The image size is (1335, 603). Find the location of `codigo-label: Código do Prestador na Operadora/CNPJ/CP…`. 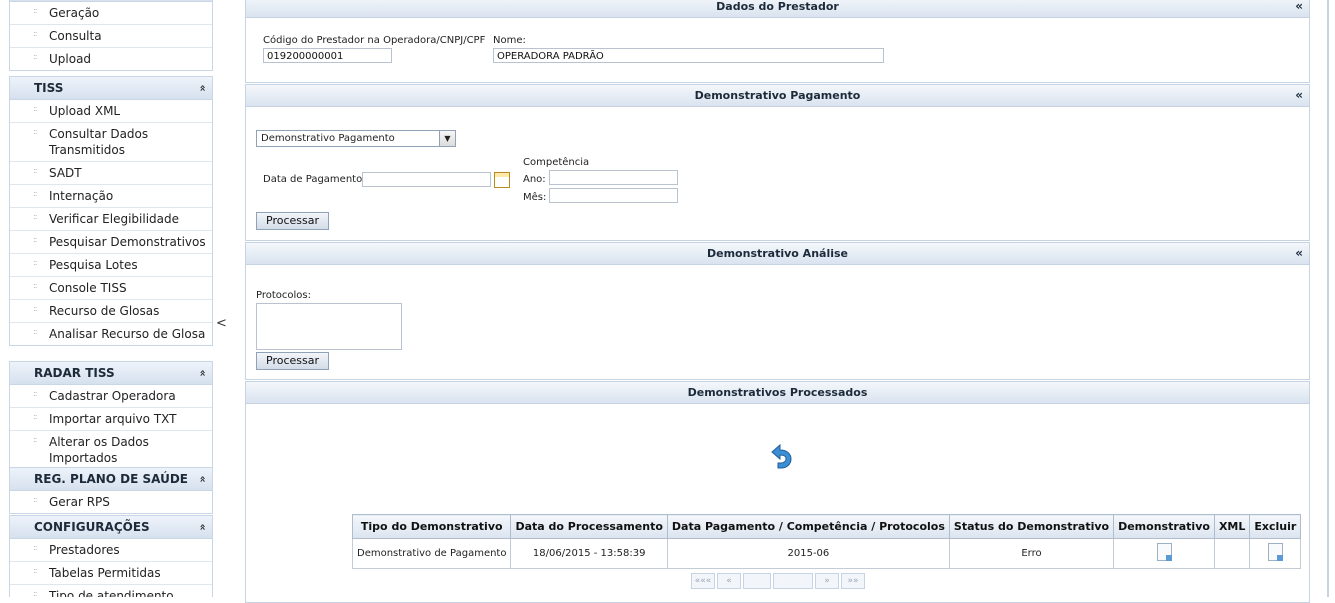

codigo-label: Código do Prestador na Operadora/CNPJ/CP… is located at coordinates (374, 40).